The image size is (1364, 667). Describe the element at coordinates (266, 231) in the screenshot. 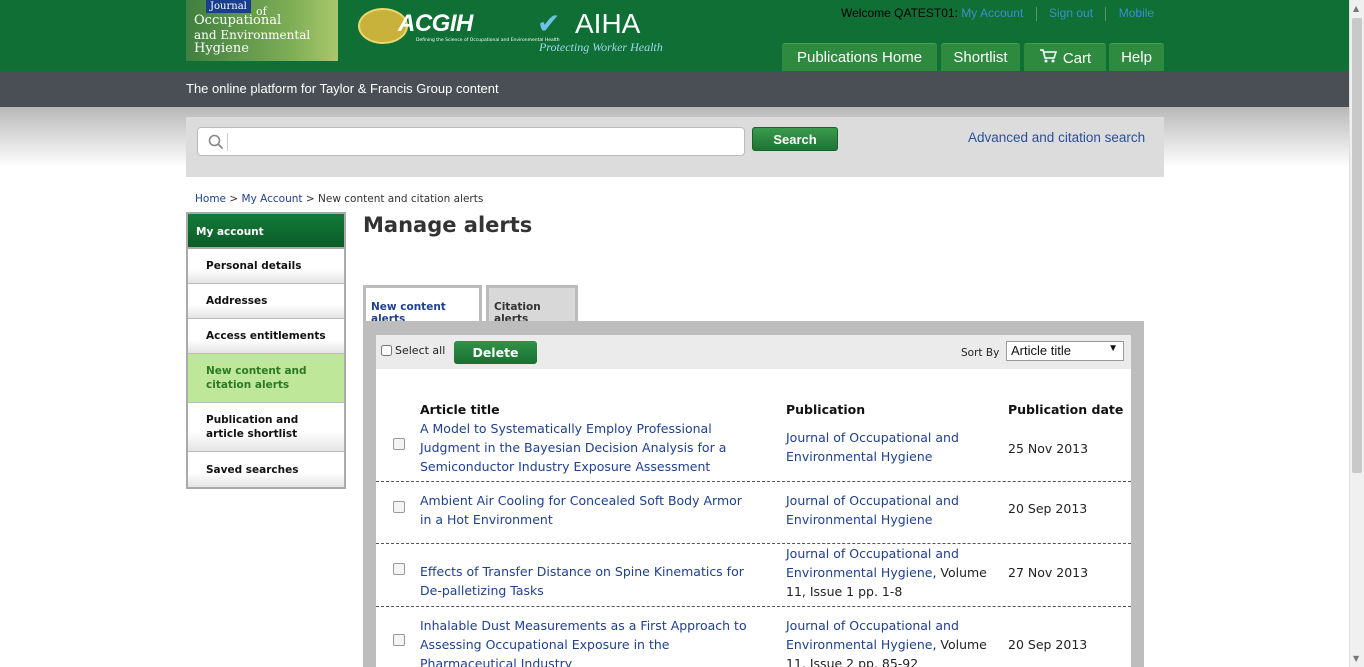

I see `sidebar-heading: My account` at that location.